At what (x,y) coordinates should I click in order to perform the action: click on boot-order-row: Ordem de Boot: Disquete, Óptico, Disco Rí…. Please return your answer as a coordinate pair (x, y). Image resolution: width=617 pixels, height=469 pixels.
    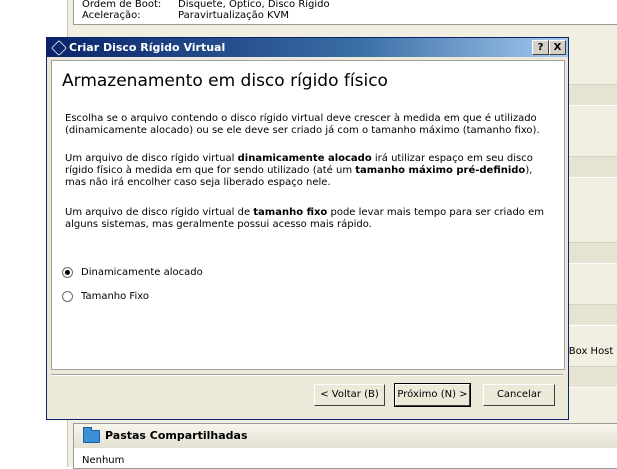
    Looking at the image, I should click on (206, 5).